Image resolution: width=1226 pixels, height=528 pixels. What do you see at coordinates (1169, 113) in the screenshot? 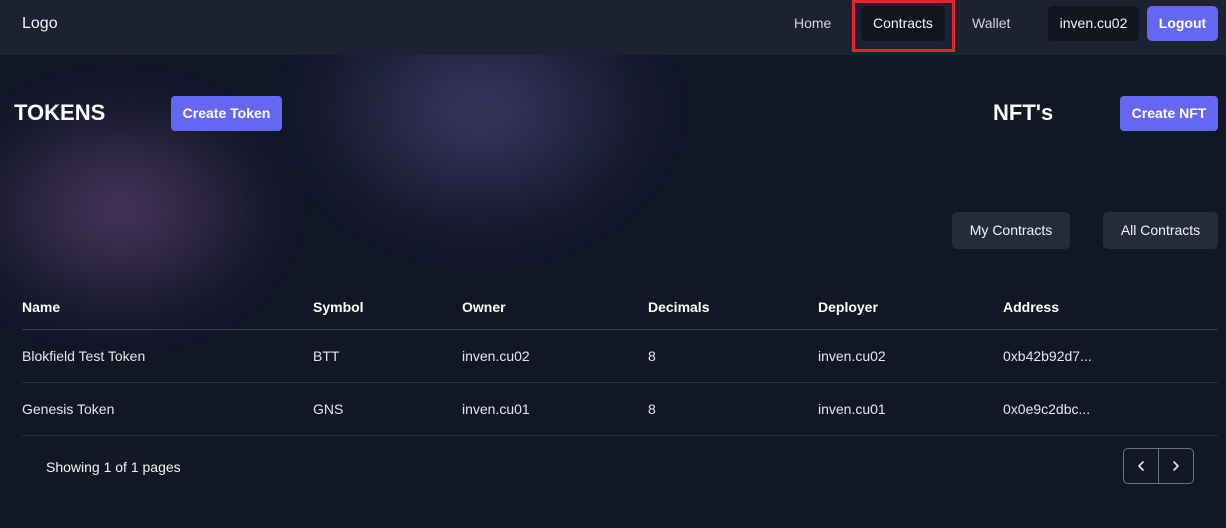
I see `create-nft-button: Create NFT` at bounding box center [1169, 113].